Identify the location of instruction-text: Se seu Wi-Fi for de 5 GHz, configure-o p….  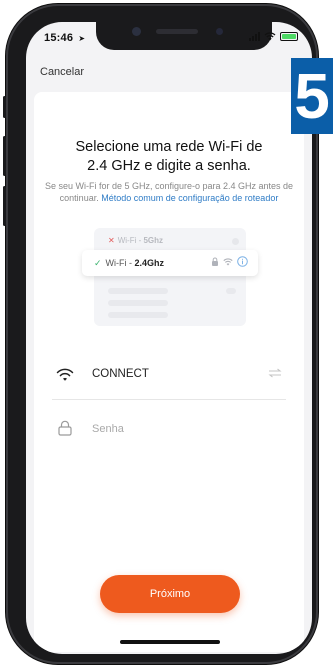
(169, 192).